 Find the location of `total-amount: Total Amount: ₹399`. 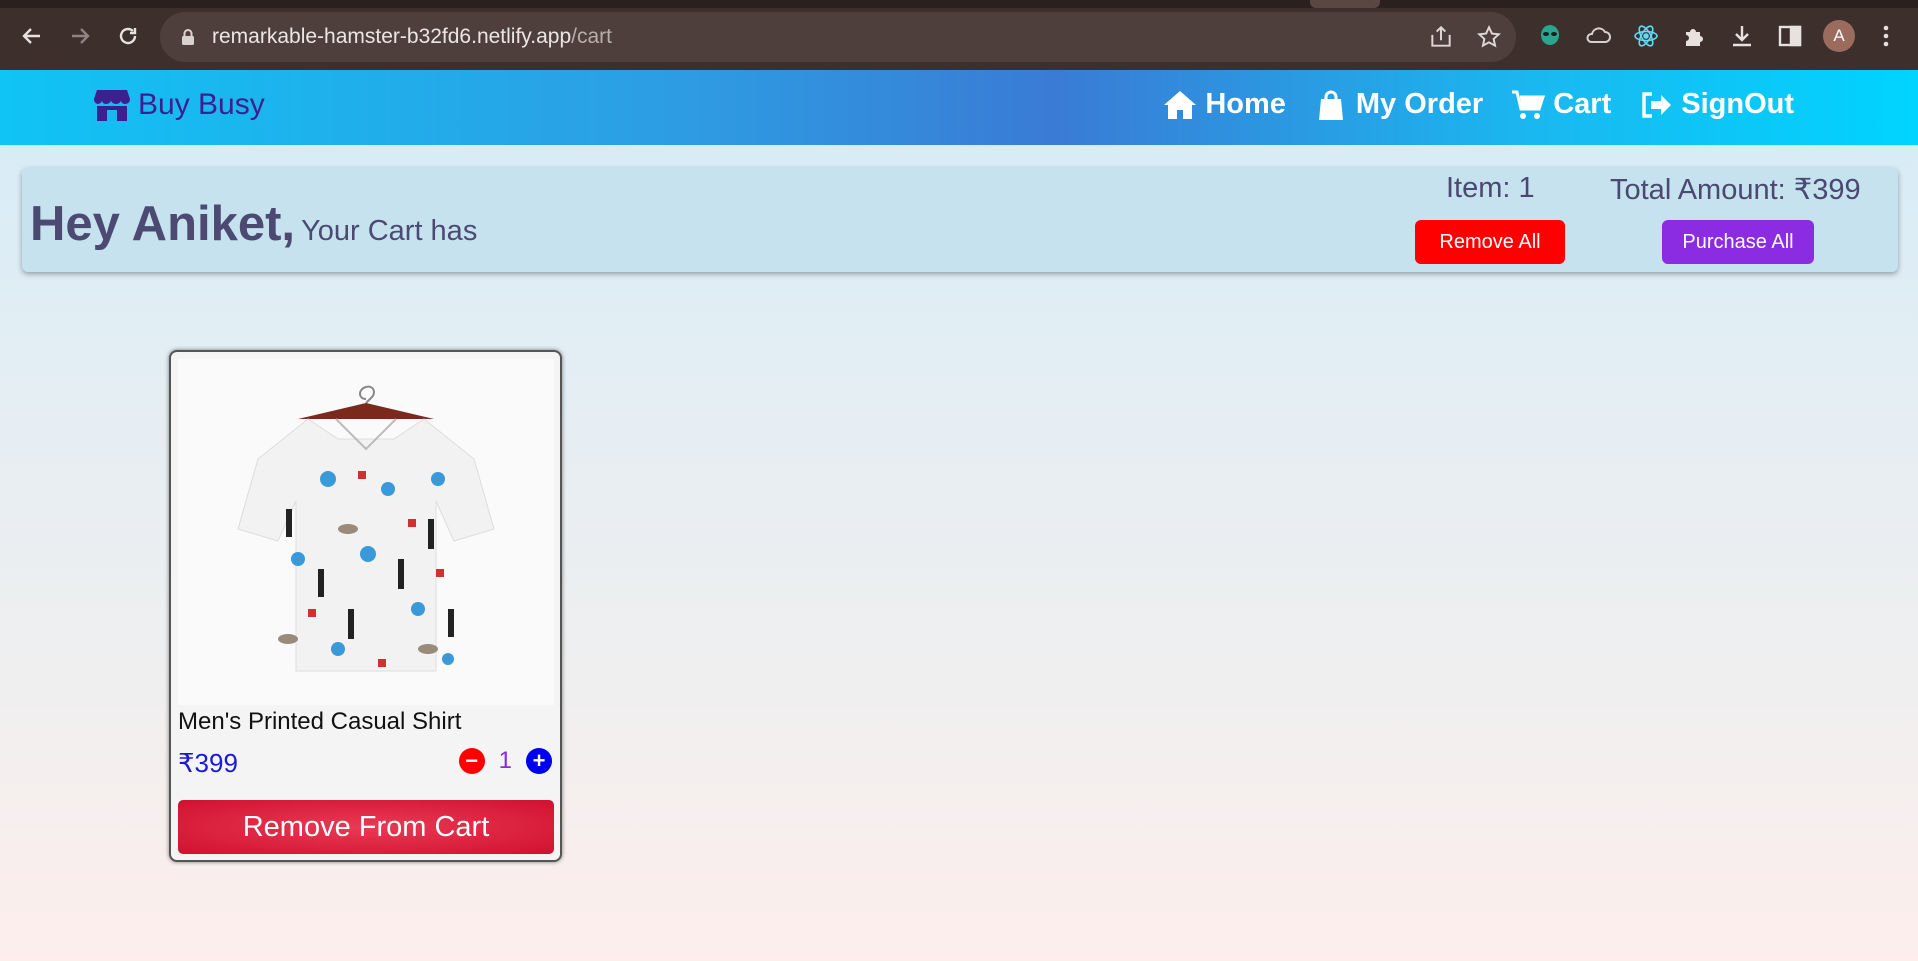

total-amount: Total Amount: ₹399 is located at coordinates (1735, 190).